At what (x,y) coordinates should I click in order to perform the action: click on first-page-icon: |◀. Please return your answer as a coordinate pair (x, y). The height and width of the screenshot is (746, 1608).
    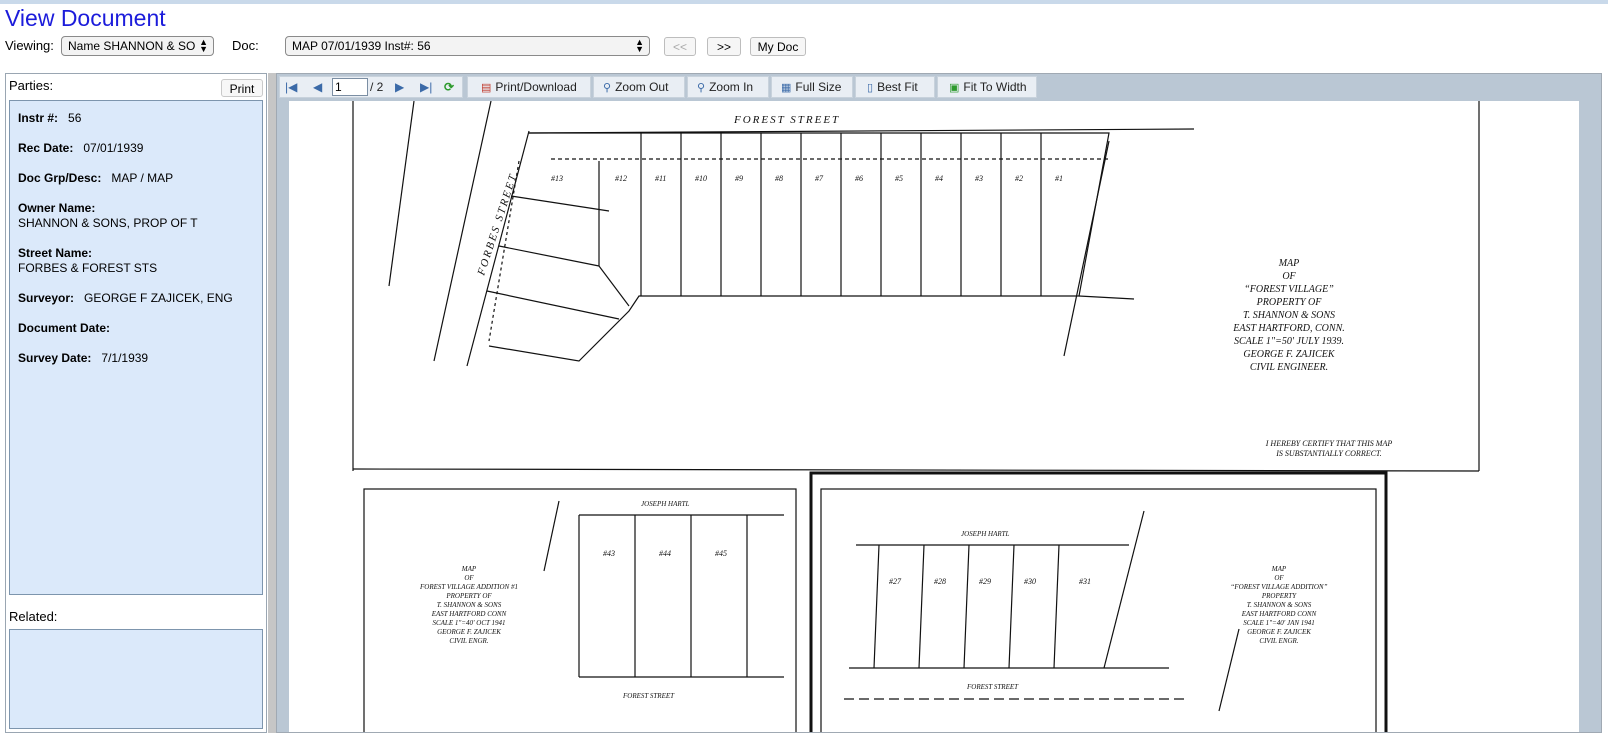
    Looking at the image, I should click on (291, 87).